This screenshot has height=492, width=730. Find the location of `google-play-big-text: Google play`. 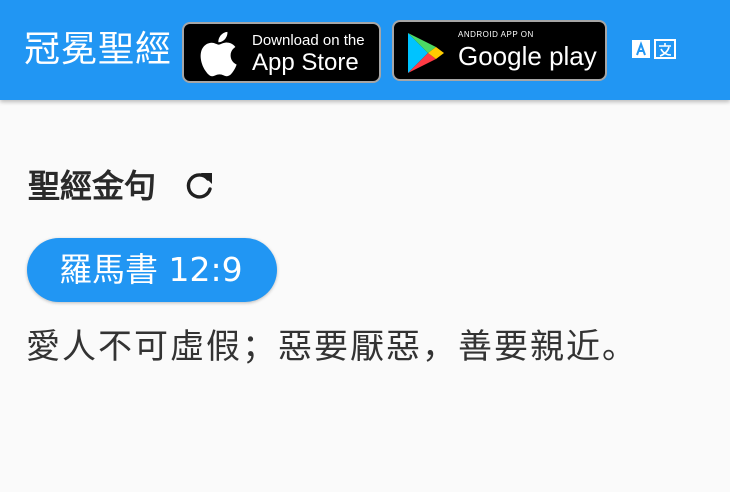

google-play-big-text: Google play is located at coordinates (527, 56).